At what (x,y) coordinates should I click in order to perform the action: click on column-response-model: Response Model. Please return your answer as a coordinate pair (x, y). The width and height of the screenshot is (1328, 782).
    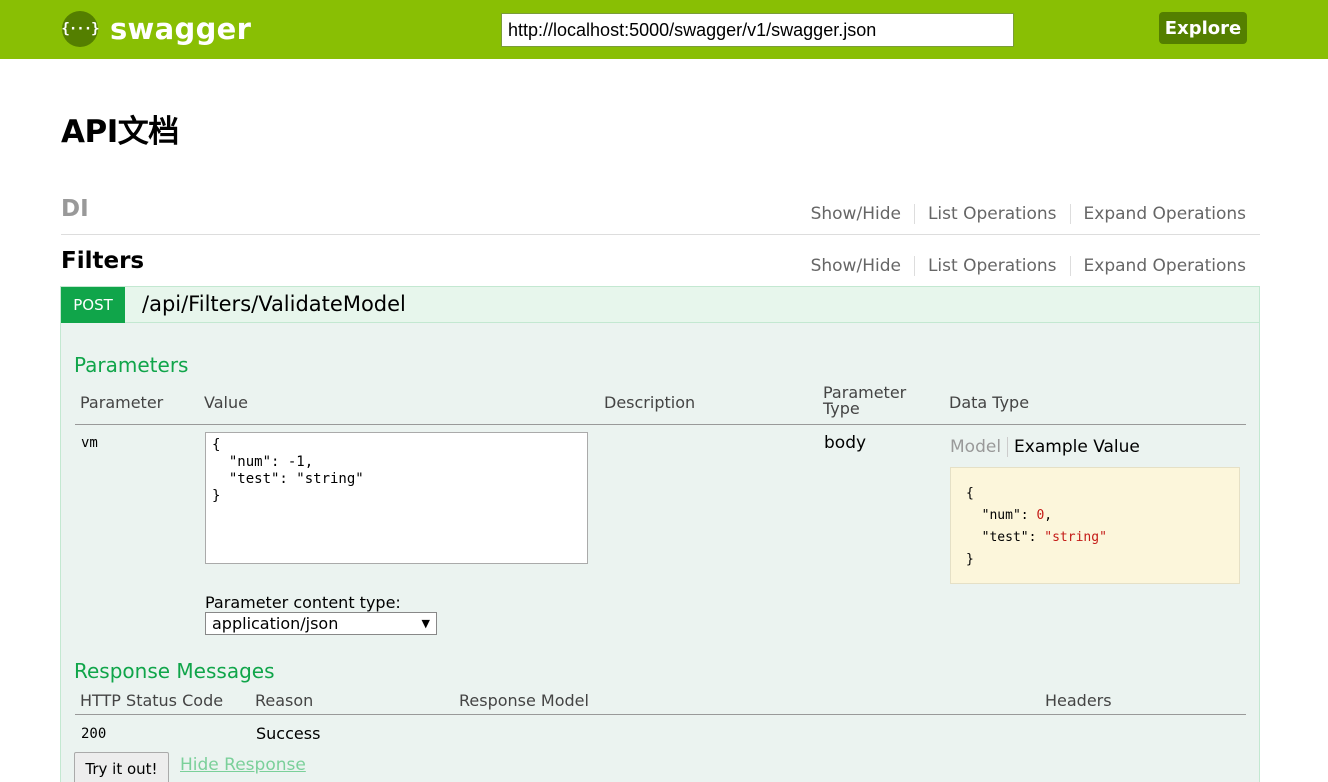
    Looking at the image, I should click on (524, 700).